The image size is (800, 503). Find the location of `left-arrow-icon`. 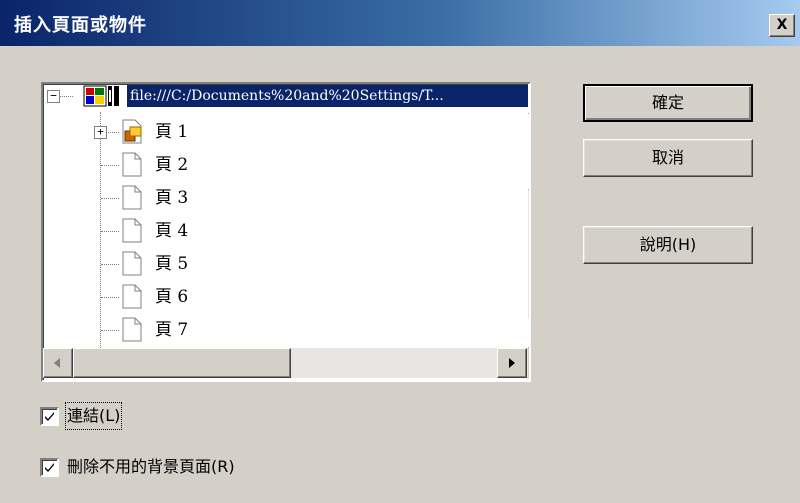

left-arrow-icon is located at coordinates (57, 363).